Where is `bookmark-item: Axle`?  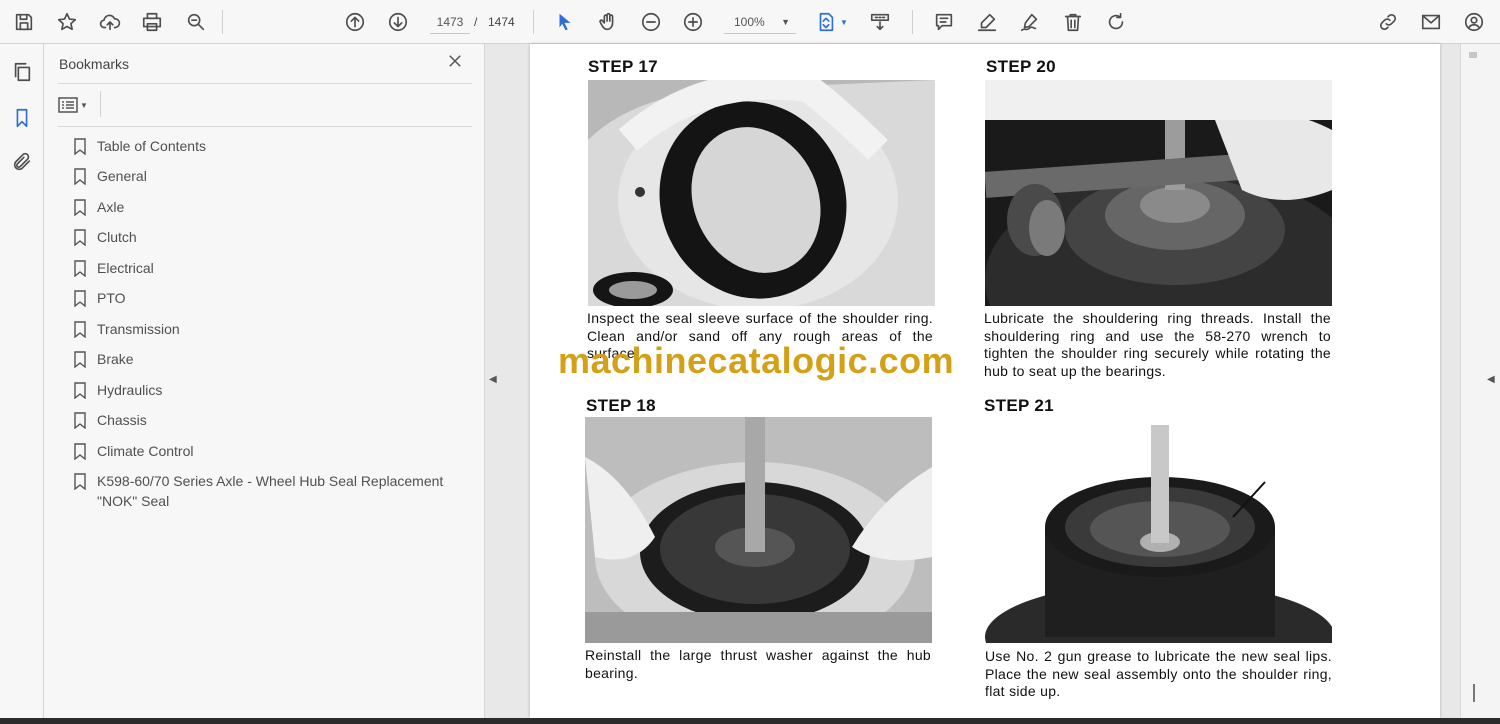 bookmark-item: Axle is located at coordinates (279, 207).